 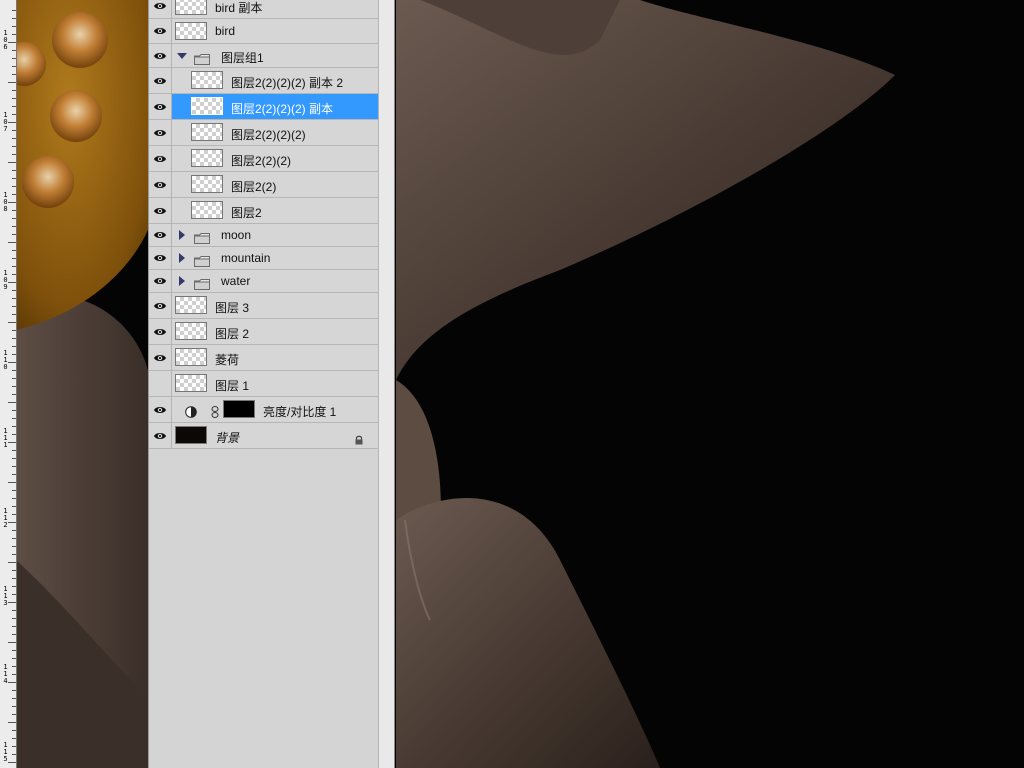 I want to click on layer-name: 图层2(2), so click(x=254, y=187).